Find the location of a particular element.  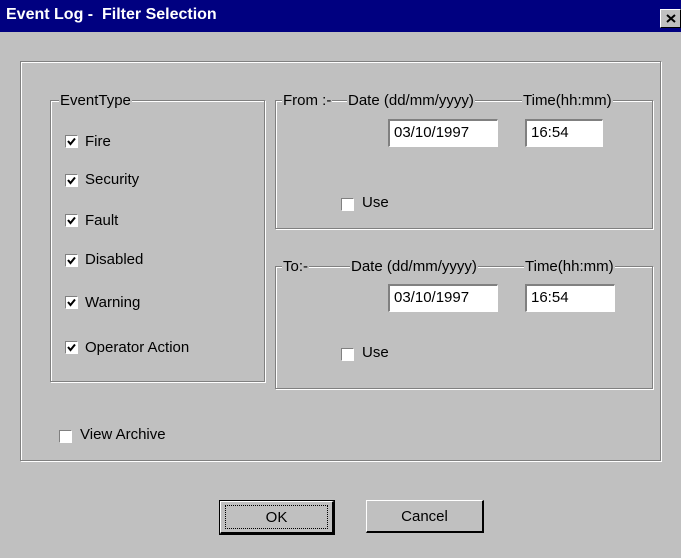

cancel-button-label: Cancel is located at coordinates (424, 516).